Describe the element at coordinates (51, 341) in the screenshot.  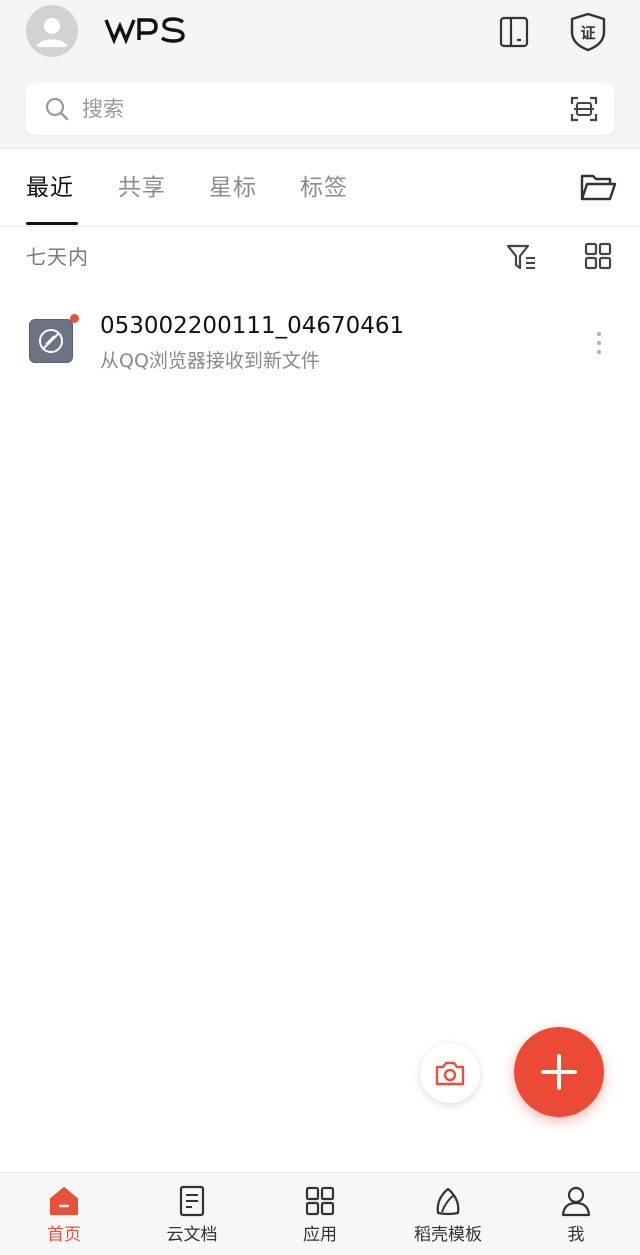
I see `unknown-file-icon` at that location.